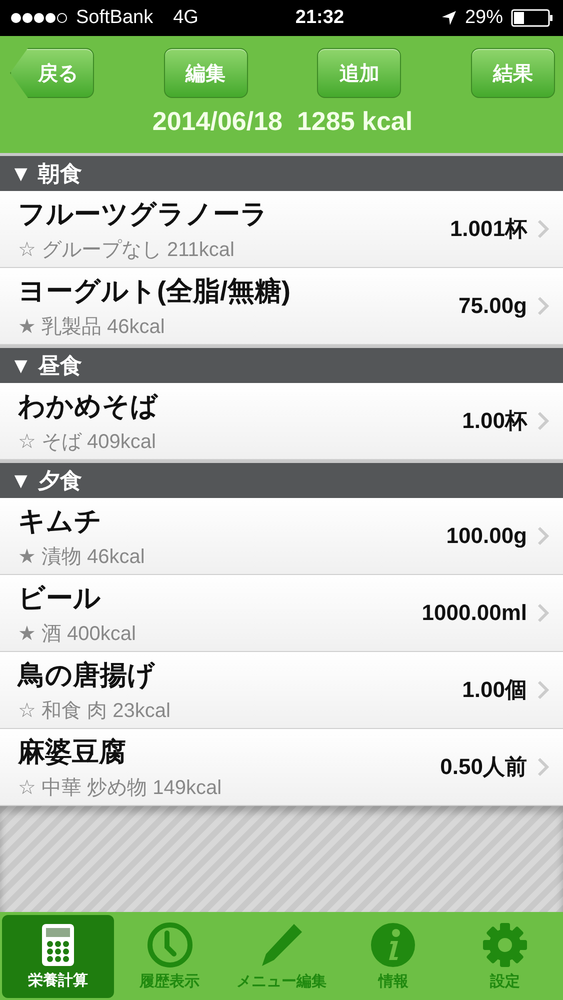  What do you see at coordinates (281, 364) in the screenshot?
I see `section-header: ▼ 昼食` at bounding box center [281, 364].